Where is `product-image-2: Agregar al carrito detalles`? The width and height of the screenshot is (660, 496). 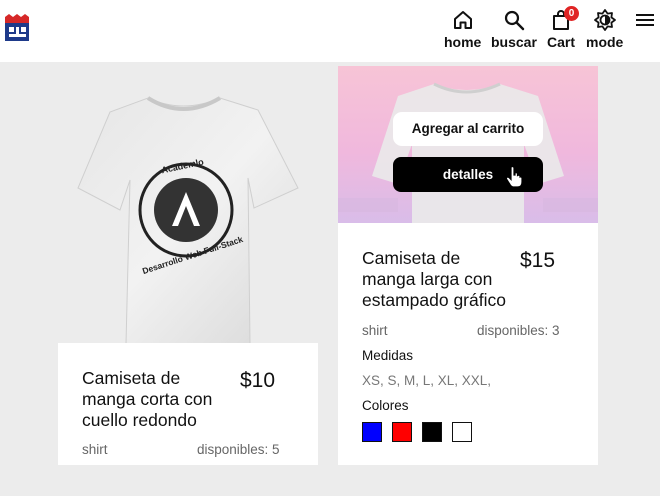 product-image-2: Agregar al carrito detalles is located at coordinates (468, 144).